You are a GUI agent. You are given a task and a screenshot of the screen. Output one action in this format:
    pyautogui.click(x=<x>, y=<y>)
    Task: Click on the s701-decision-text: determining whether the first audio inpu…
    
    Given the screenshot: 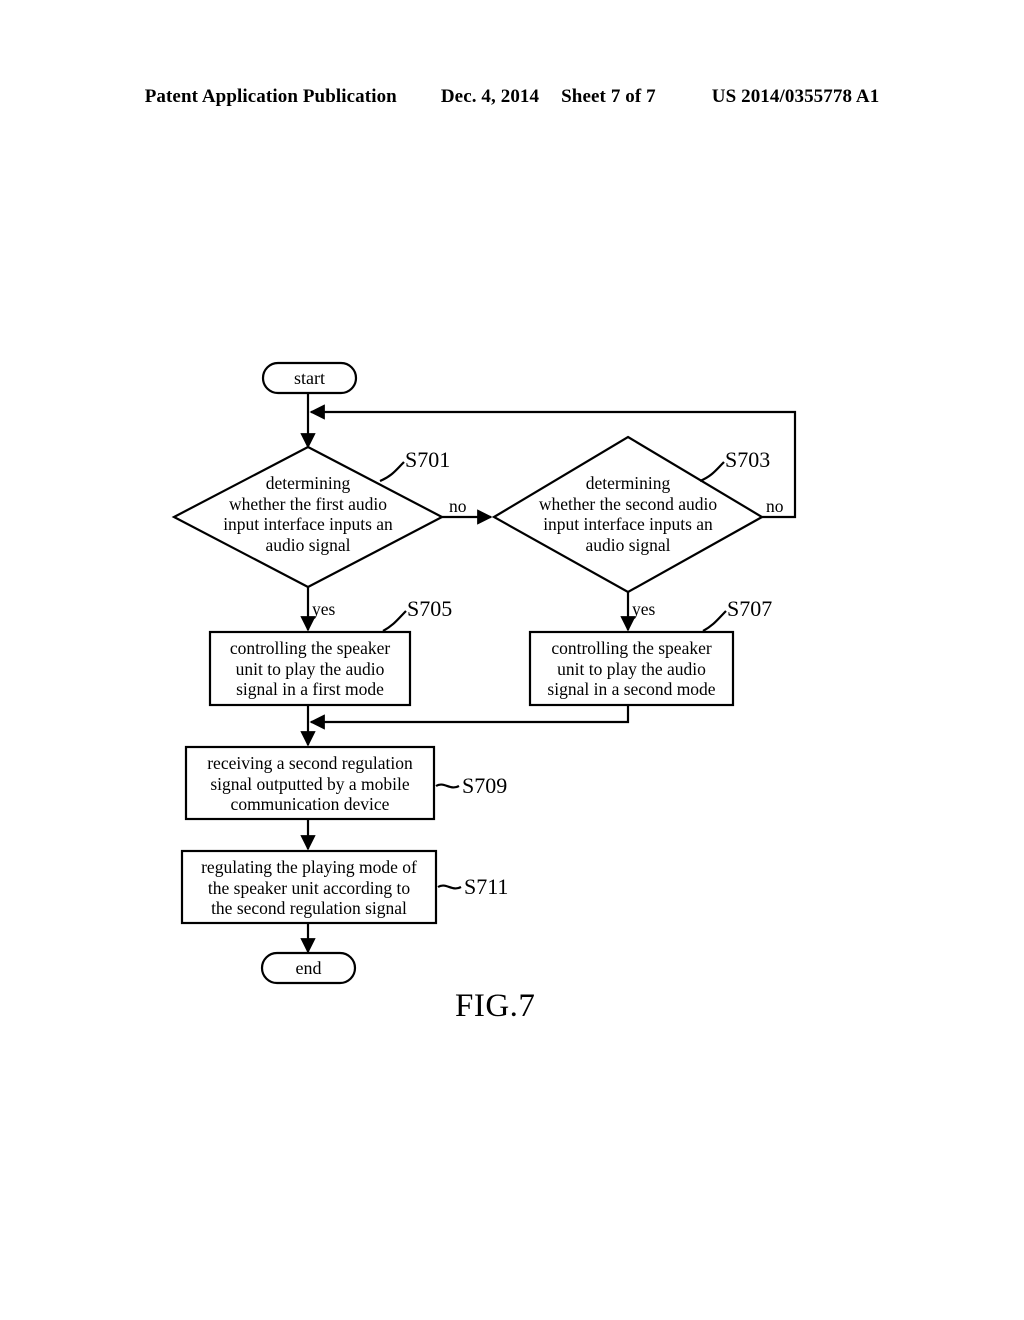 What is the action you would take?
    pyautogui.click(x=308, y=514)
    